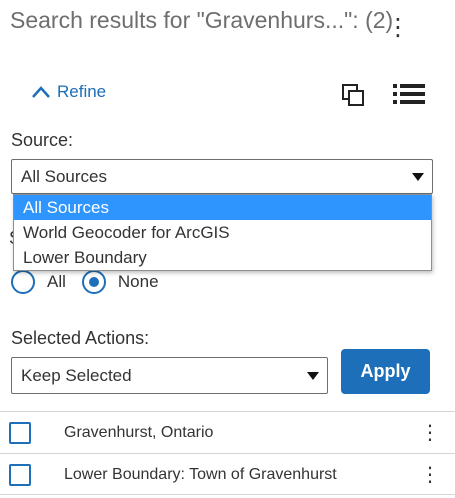  I want to click on apply-button: Apply, so click(385, 371).